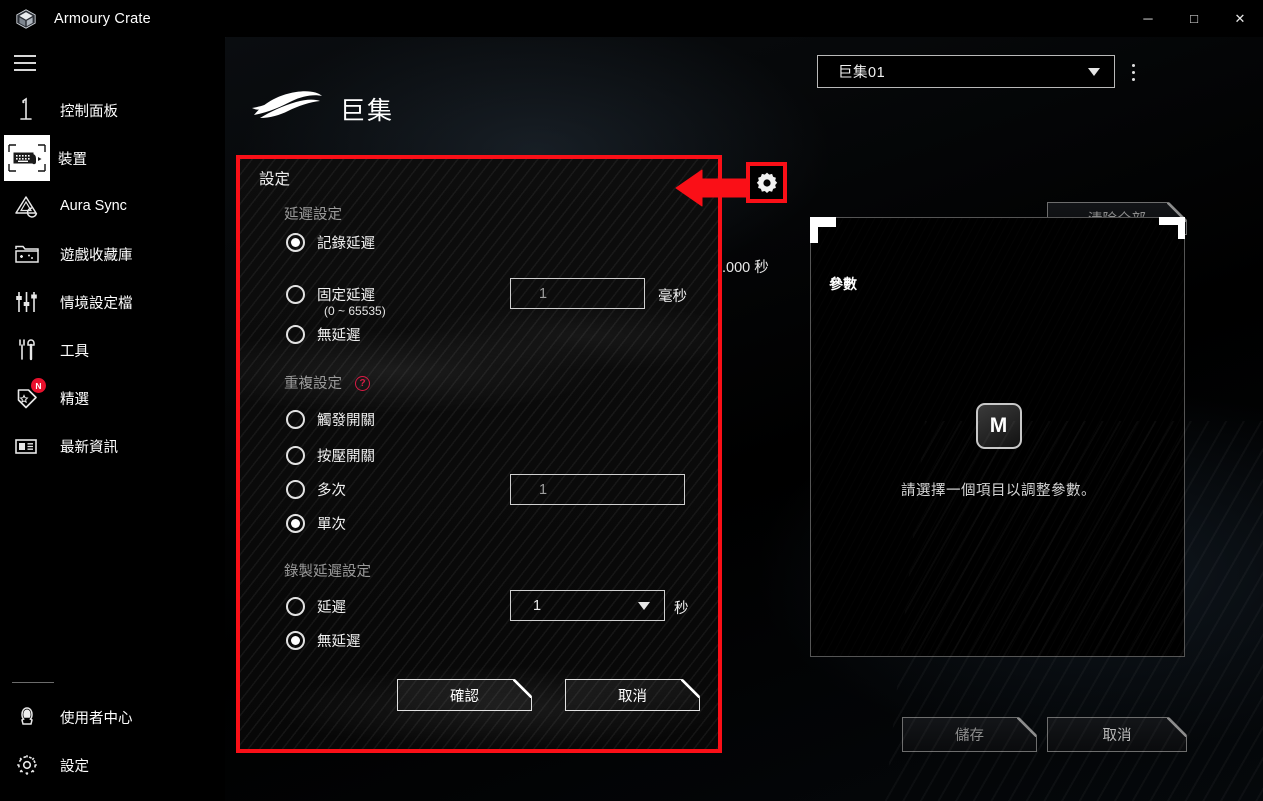 The width and height of the screenshot is (1263, 801). What do you see at coordinates (112, 398) in the screenshot?
I see `sidebar-item-featured: N 精選` at bounding box center [112, 398].